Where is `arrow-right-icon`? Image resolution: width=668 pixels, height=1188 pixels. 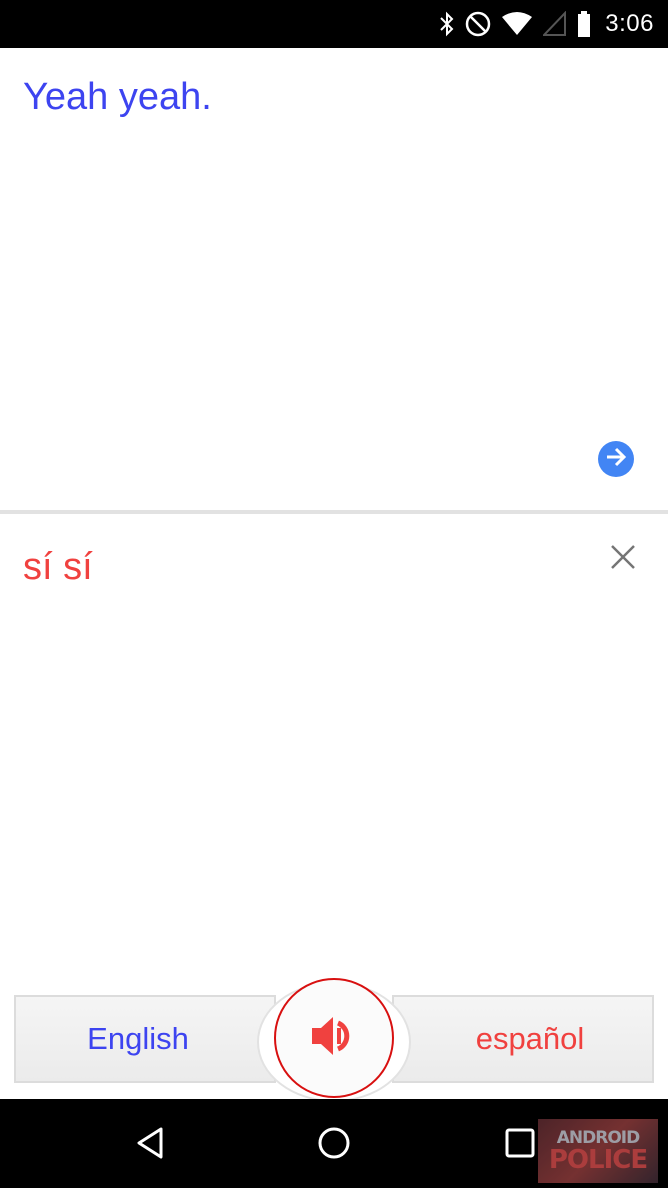
arrow-right-icon is located at coordinates (616, 459).